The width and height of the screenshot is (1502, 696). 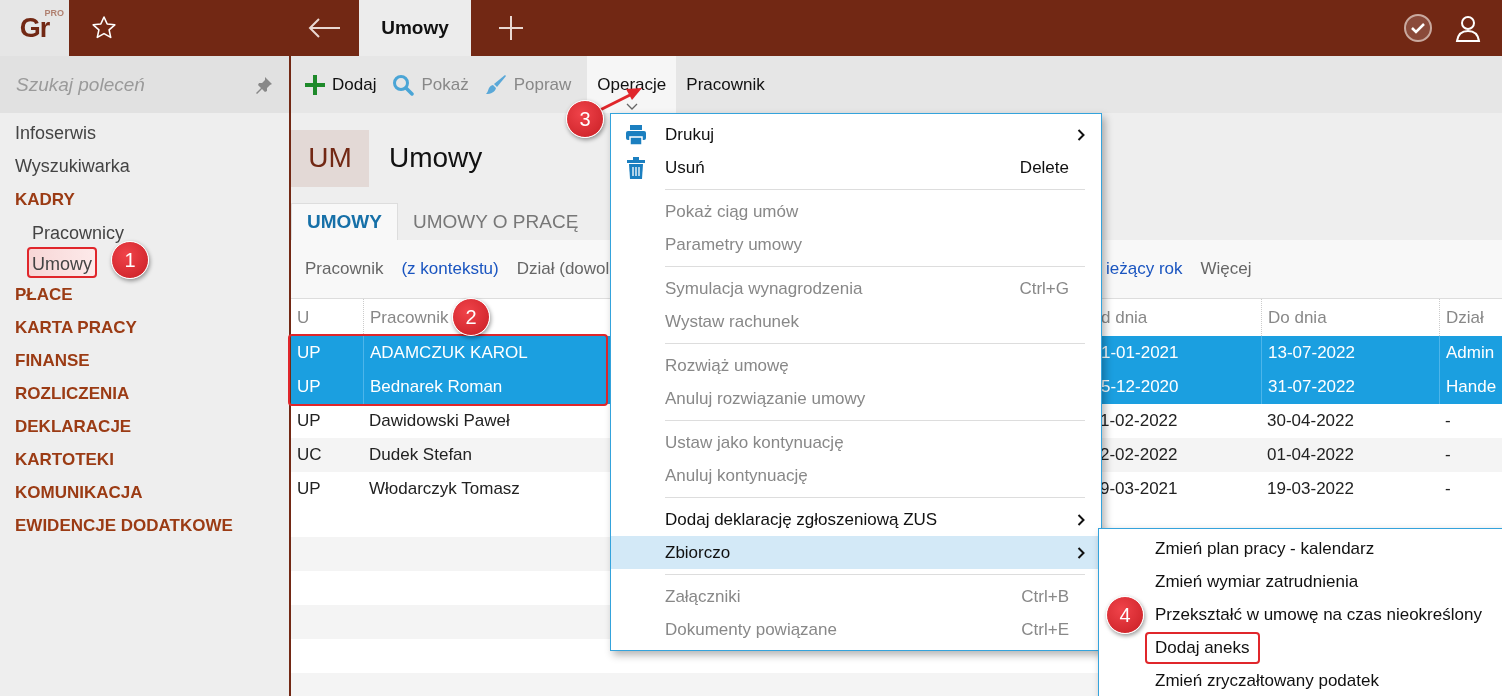 What do you see at coordinates (632, 84) in the screenshot?
I see `menu-button: Operacje` at bounding box center [632, 84].